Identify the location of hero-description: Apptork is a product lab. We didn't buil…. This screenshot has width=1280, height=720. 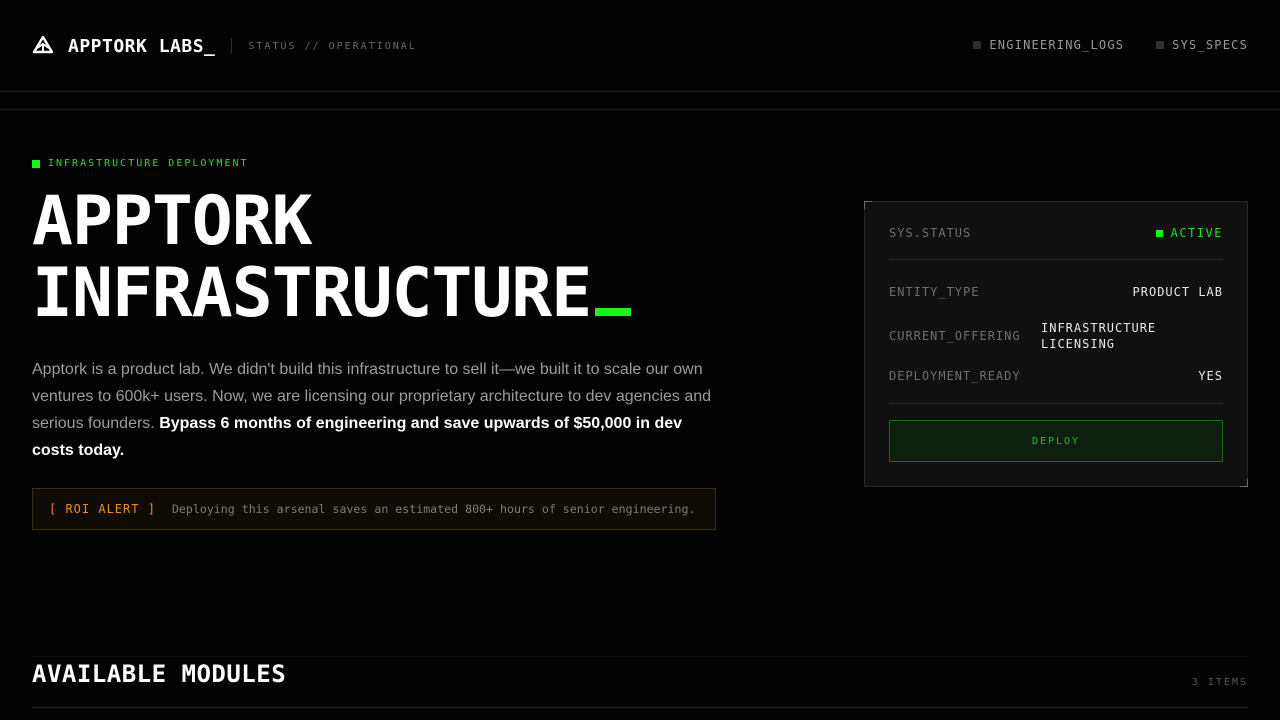
(372, 410).